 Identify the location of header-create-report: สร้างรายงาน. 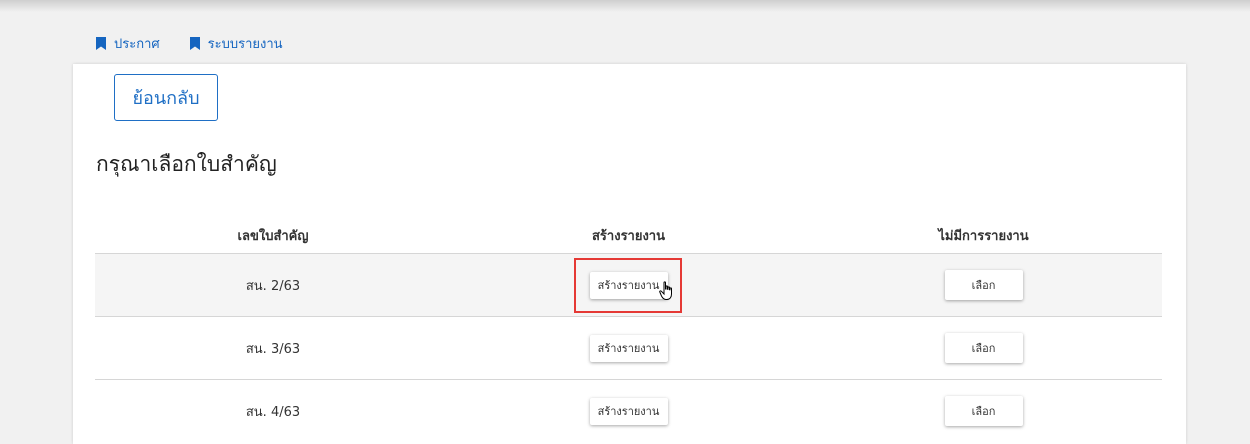
(628, 236).